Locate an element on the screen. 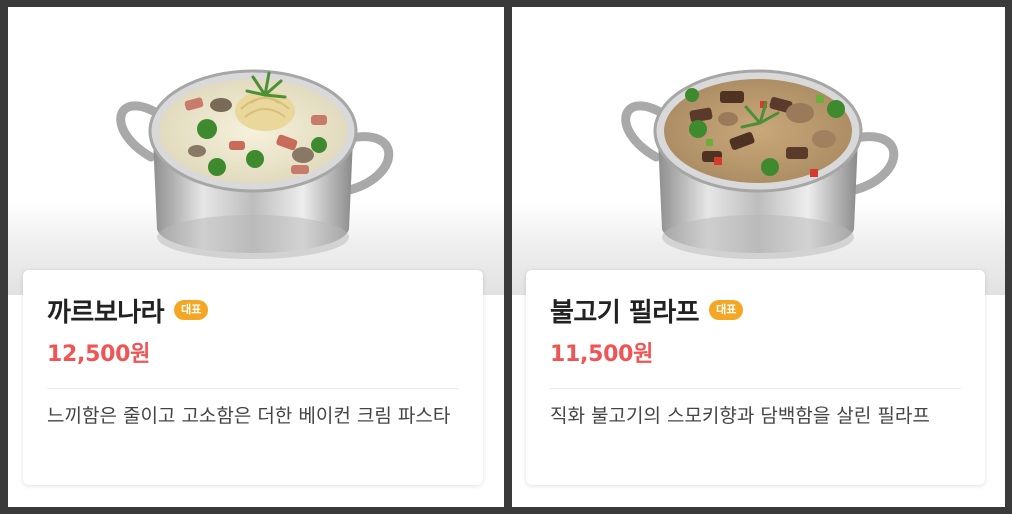  menu-price: 11,500원 is located at coordinates (602, 354).